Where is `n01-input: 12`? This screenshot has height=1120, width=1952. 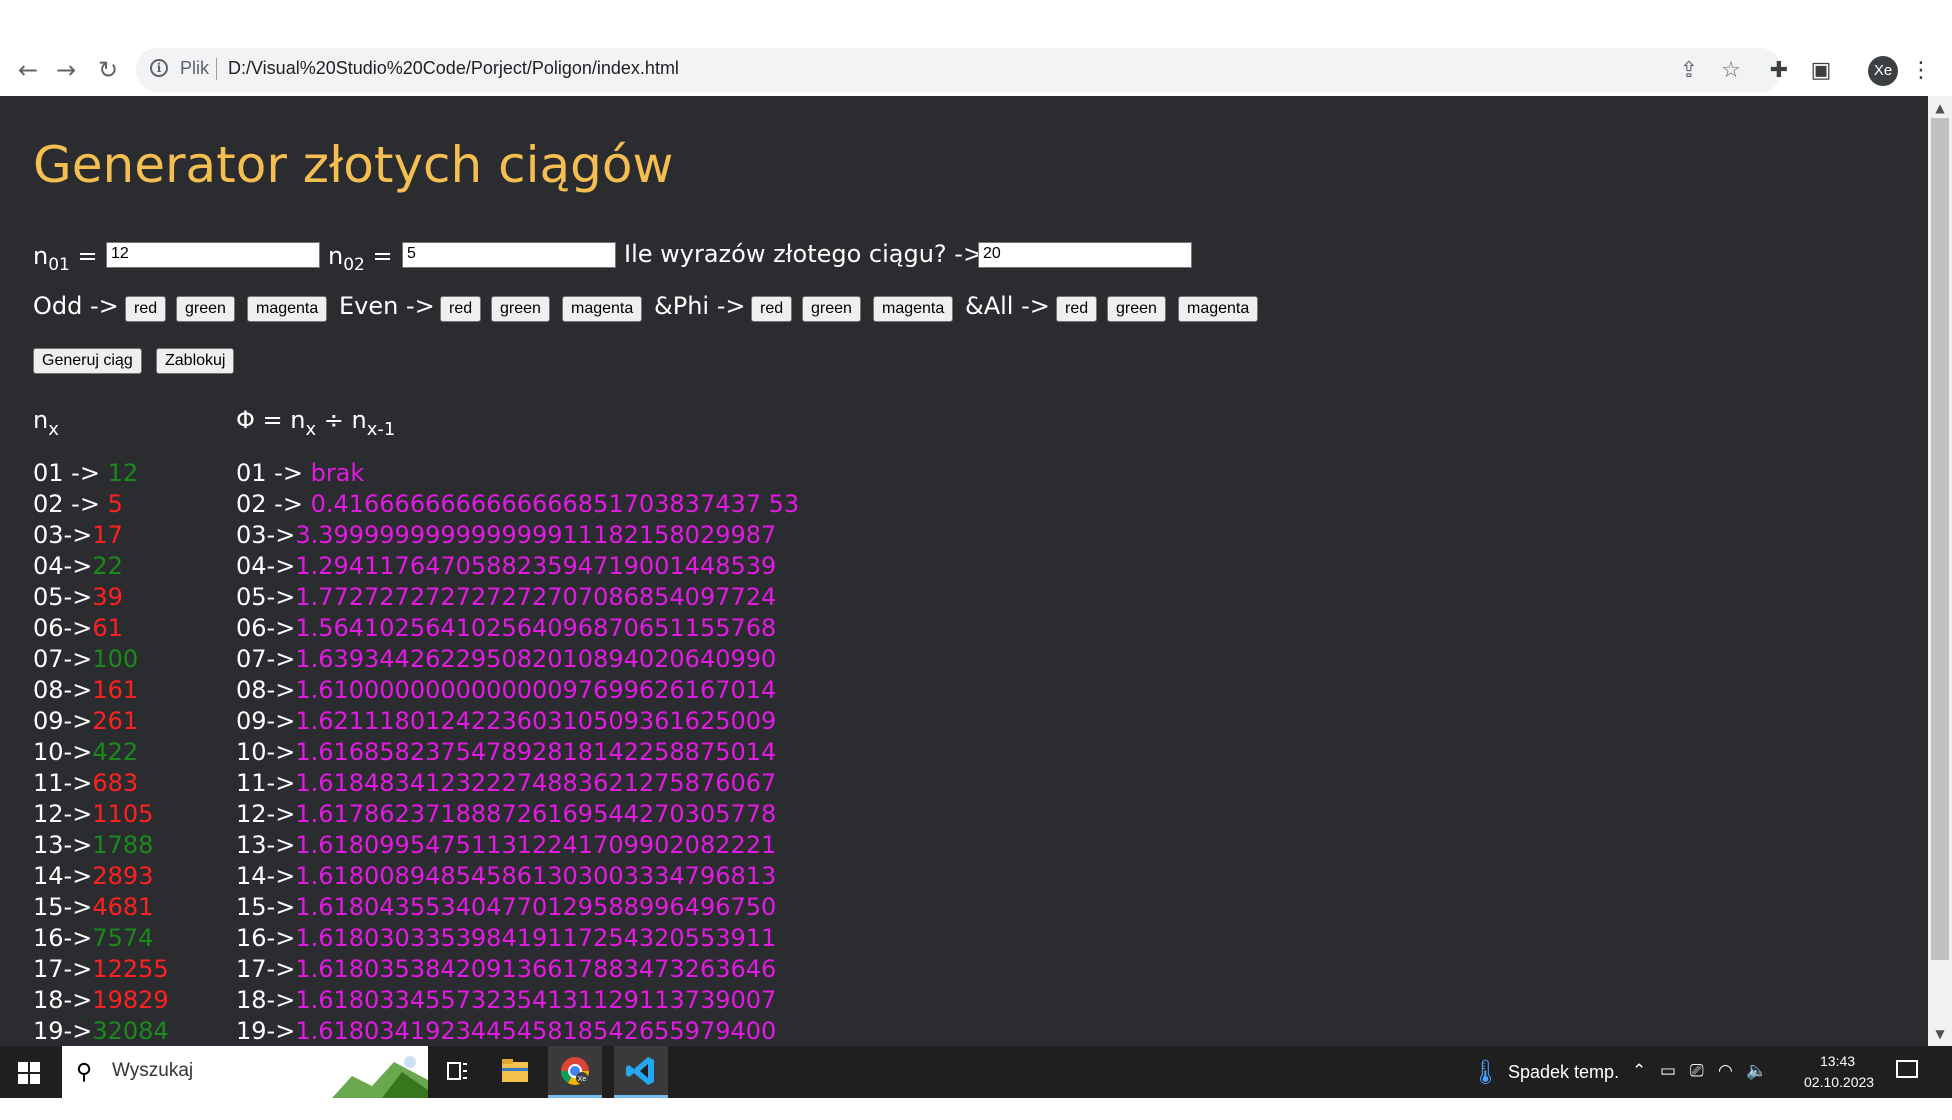 n01-input: 12 is located at coordinates (213, 255).